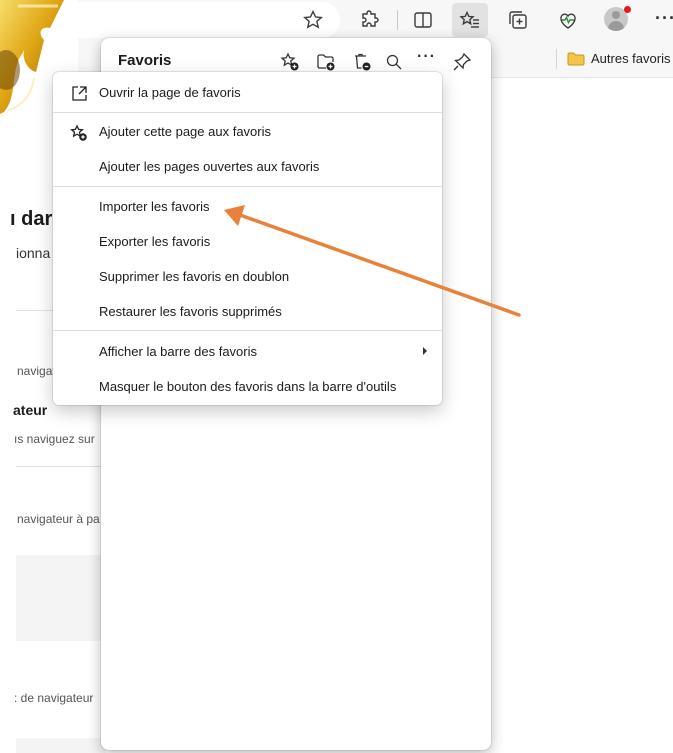  Describe the element at coordinates (568, 20) in the screenshot. I see `browser-essentials-icon` at that location.